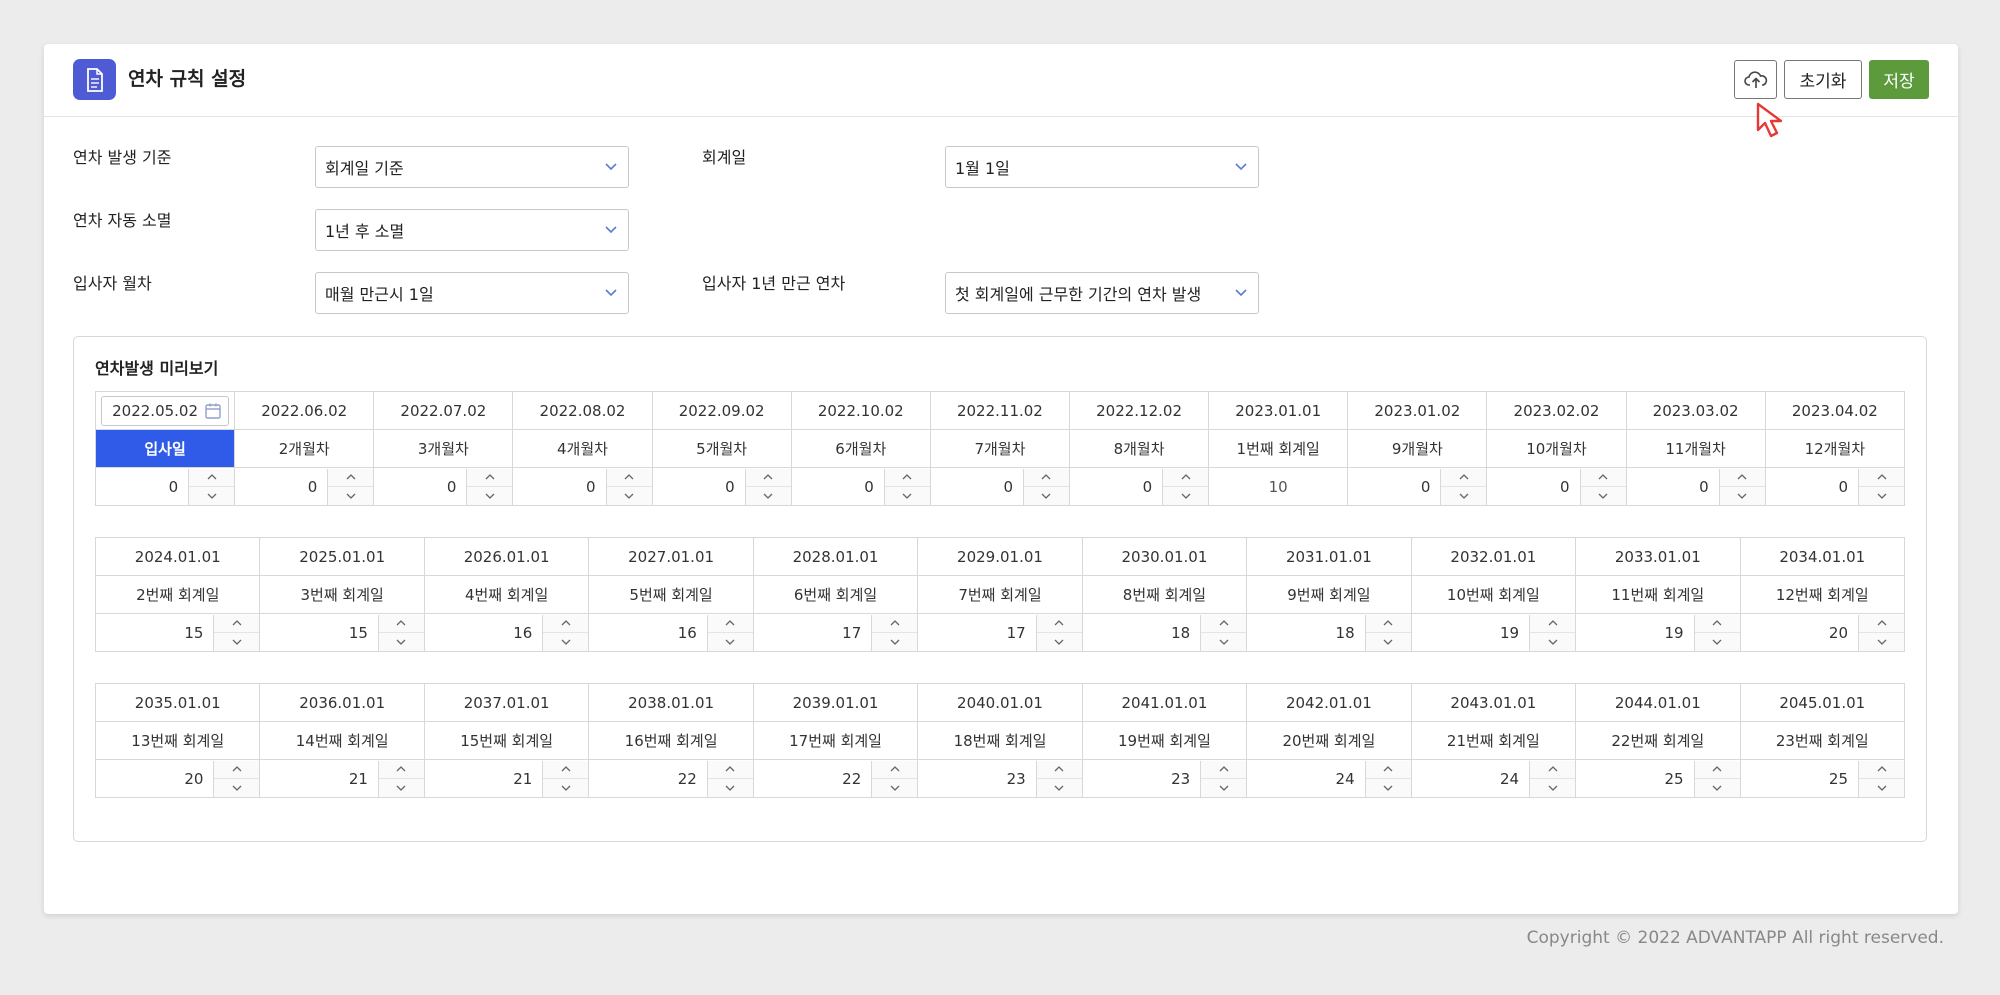  I want to click on monthly-leave-select: 매월 만근시 1일, so click(472, 293).